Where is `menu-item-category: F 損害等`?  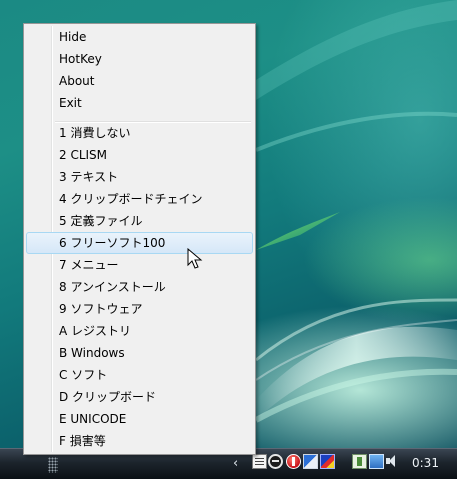
menu-item-category: F 損害等 is located at coordinates (139, 441).